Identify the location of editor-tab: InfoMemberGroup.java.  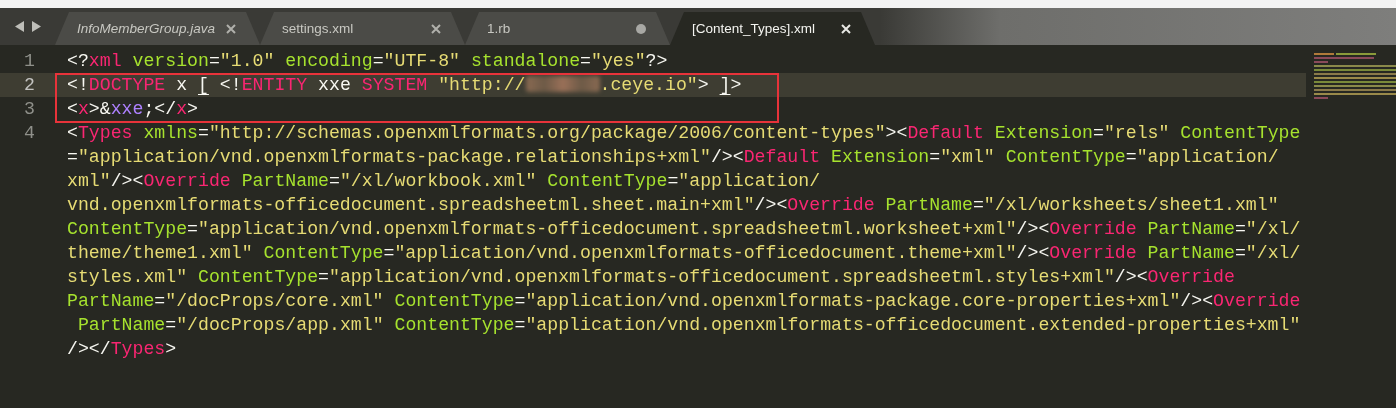
(157, 28).